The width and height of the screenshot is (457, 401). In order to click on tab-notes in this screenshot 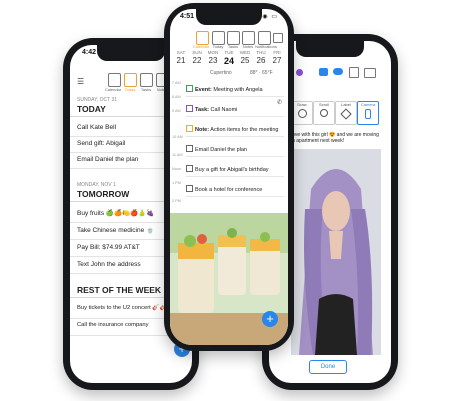, I will do `click(248, 38)`.